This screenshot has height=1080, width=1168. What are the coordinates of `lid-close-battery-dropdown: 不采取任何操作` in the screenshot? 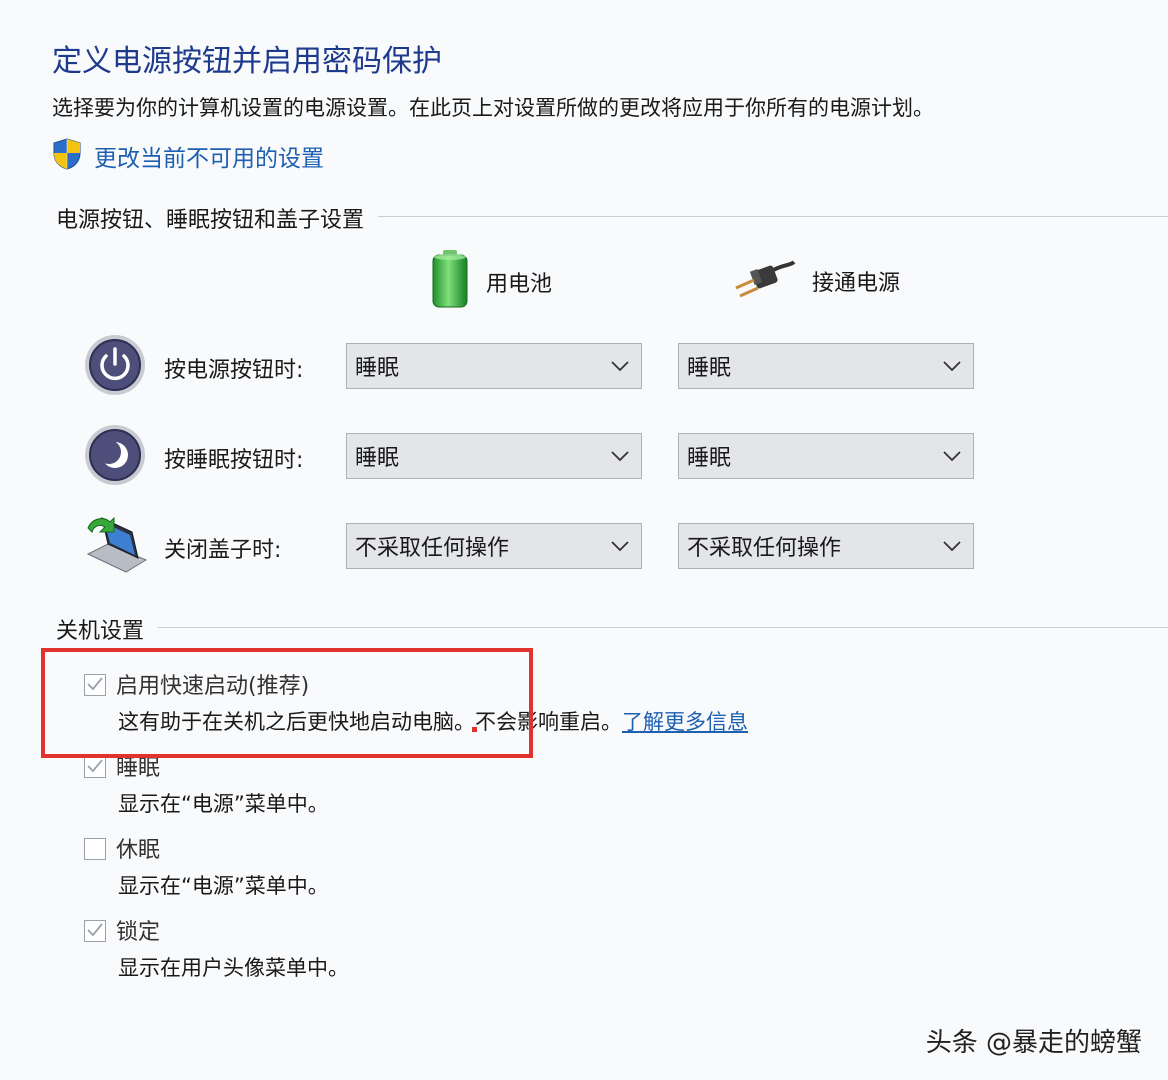 It's located at (494, 546).